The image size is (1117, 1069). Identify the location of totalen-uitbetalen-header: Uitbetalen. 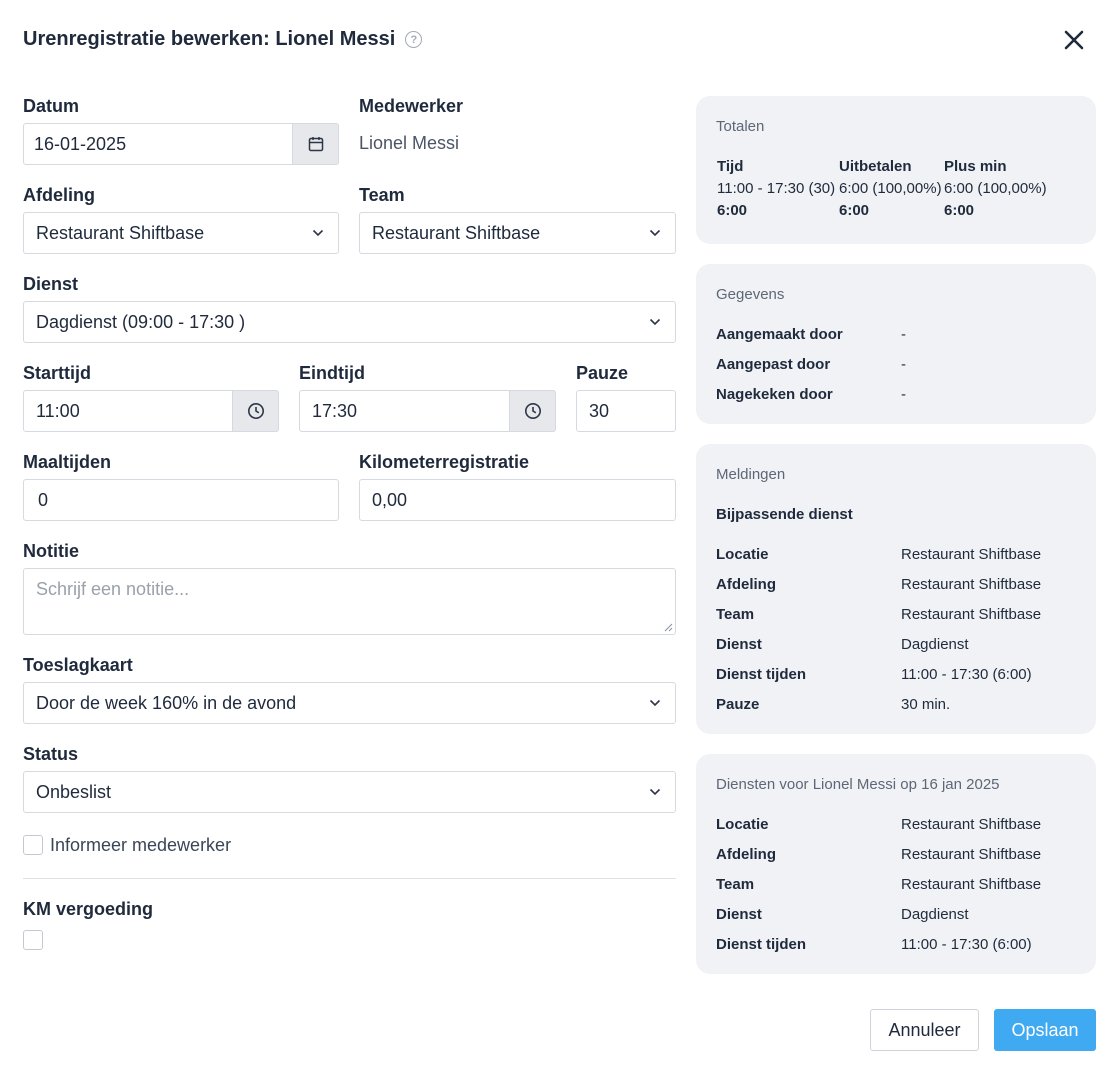
(875, 166).